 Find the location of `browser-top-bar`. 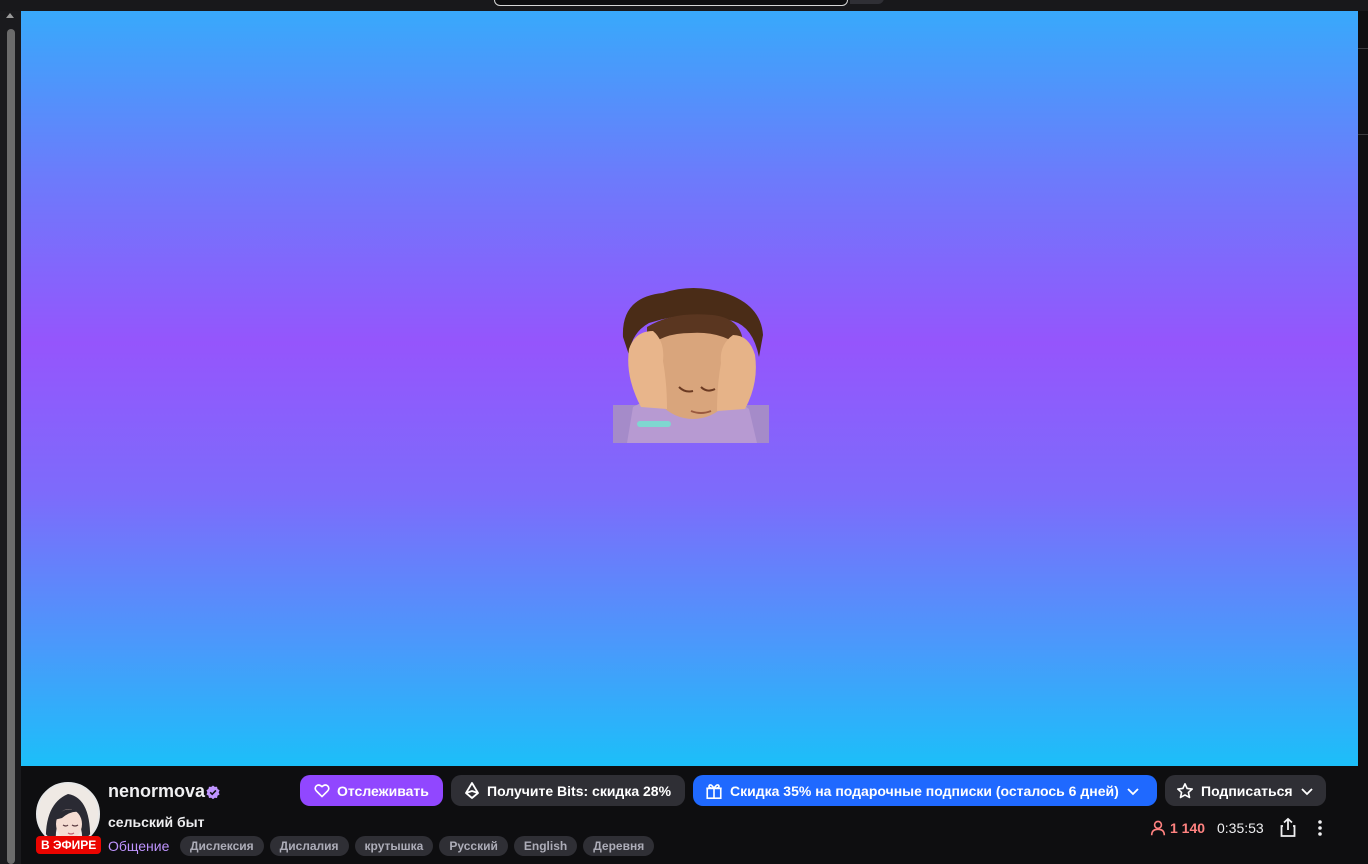

browser-top-bar is located at coordinates (684, 5).